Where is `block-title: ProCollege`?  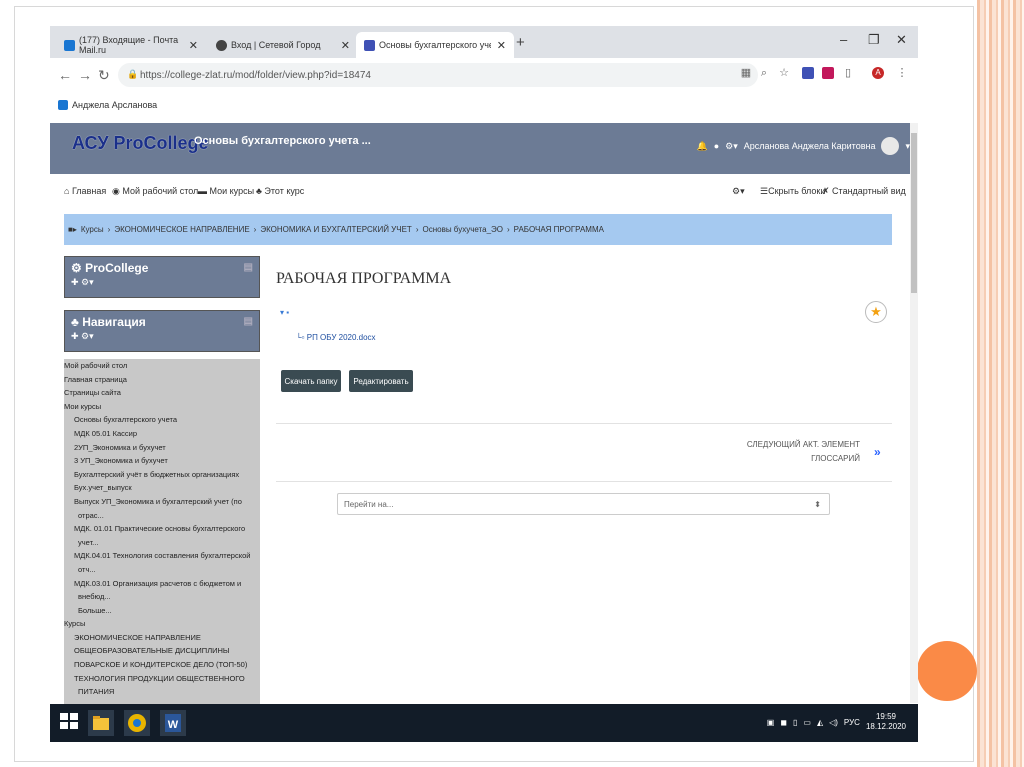 block-title: ProCollege is located at coordinates (117, 268).